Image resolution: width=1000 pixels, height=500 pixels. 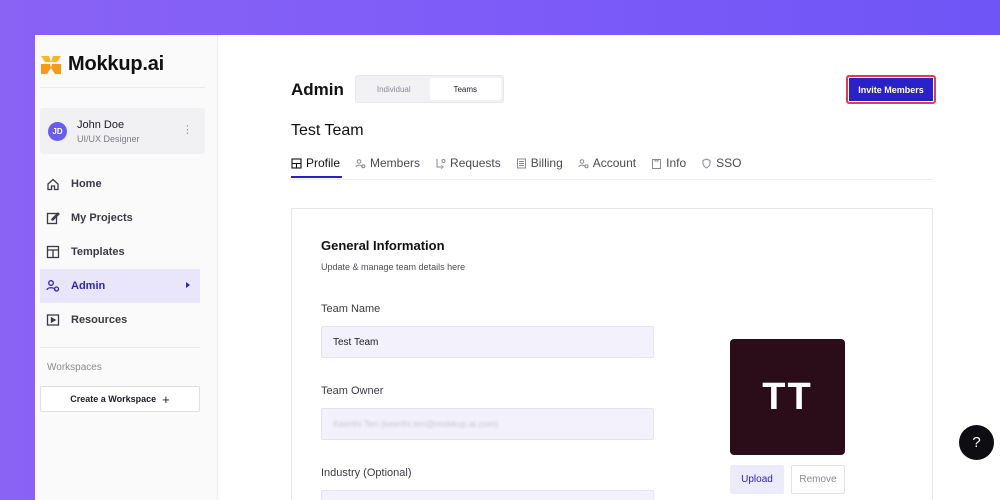 What do you see at coordinates (101, 124) in the screenshot?
I see `user-name: John Doe` at bounding box center [101, 124].